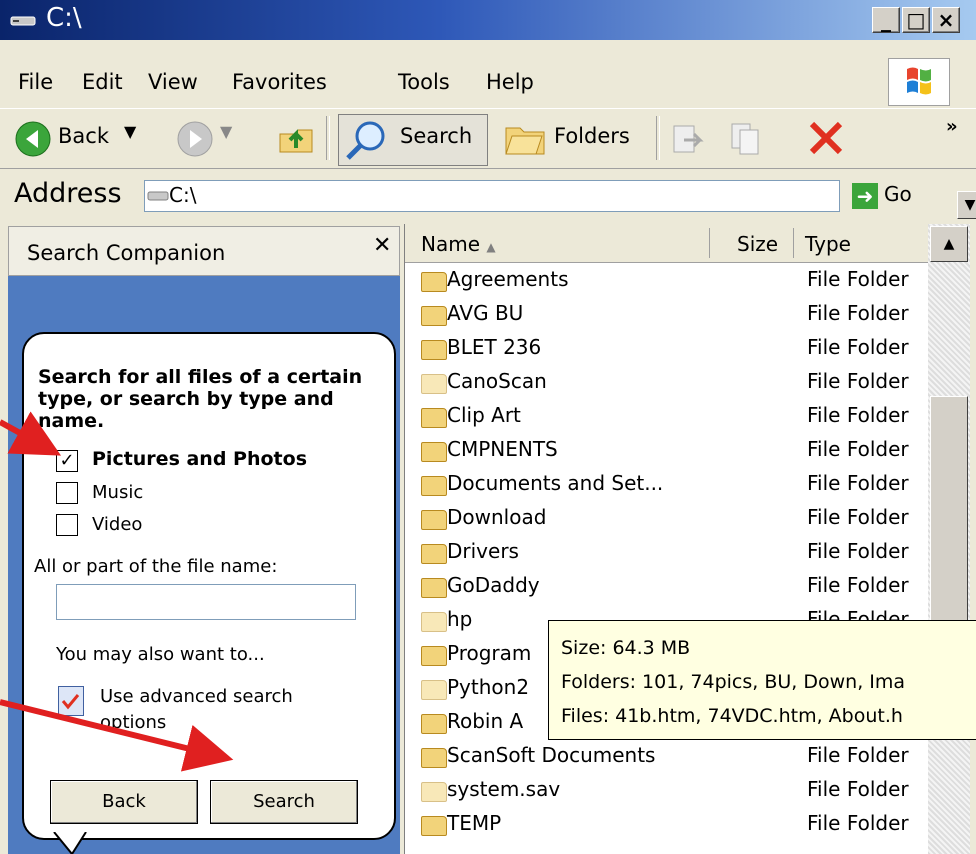 Image resolution: width=976 pixels, height=854 pixels. Describe the element at coordinates (667, 315) in the screenshot. I see `file-row: AVG BU File Folder` at that location.